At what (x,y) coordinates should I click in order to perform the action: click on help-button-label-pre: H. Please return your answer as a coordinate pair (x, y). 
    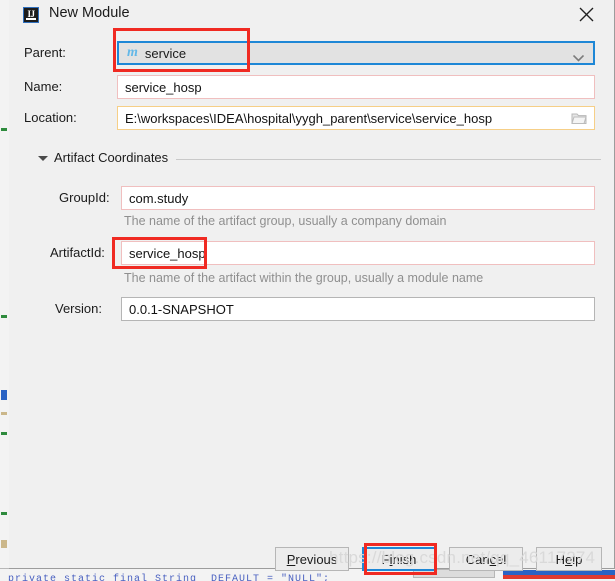
    Looking at the image, I should click on (560, 559).